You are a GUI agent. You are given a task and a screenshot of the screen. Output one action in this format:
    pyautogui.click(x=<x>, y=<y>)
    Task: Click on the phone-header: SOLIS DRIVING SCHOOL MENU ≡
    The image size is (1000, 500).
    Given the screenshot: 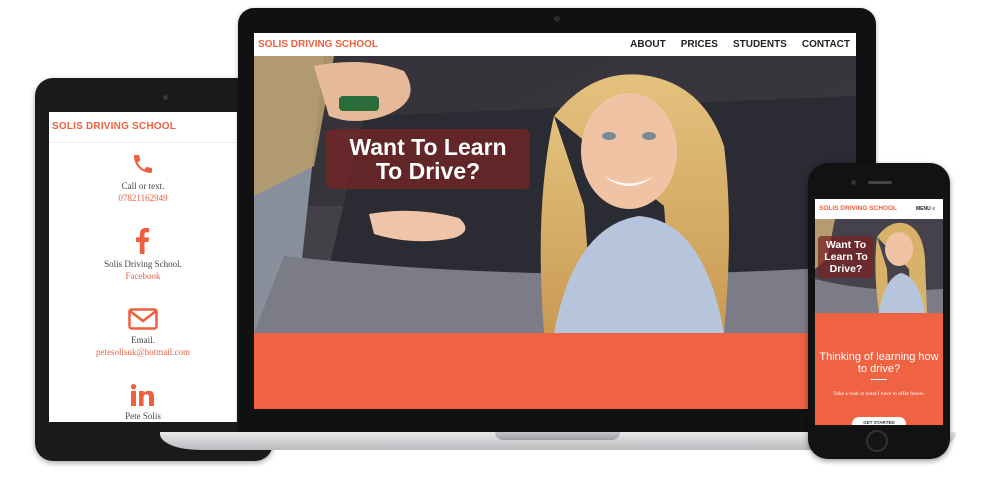 What is the action you would take?
    pyautogui.click(x=879, y=209)
    